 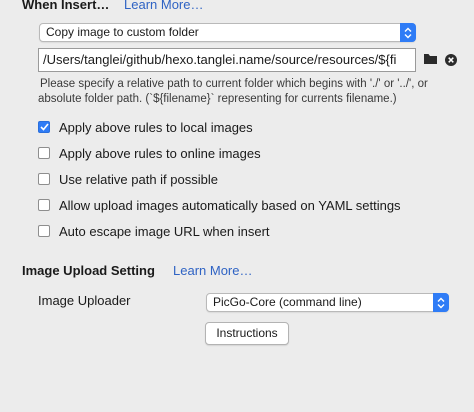 I want to click on option-apply-local-images: Apply above rules to local images, so click(x=145, y=127).